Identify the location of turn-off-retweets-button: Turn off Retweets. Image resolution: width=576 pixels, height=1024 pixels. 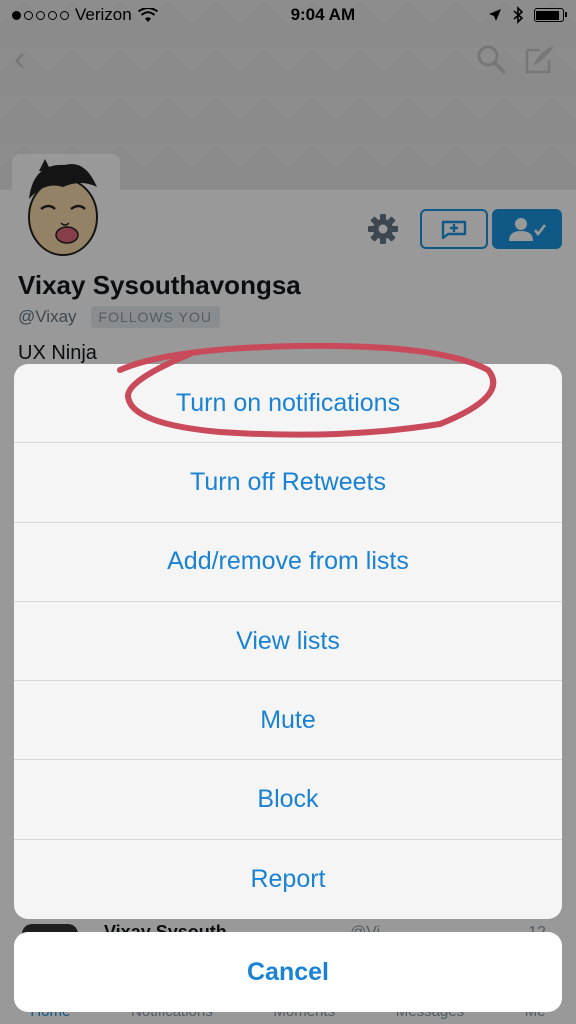
(288, 483).